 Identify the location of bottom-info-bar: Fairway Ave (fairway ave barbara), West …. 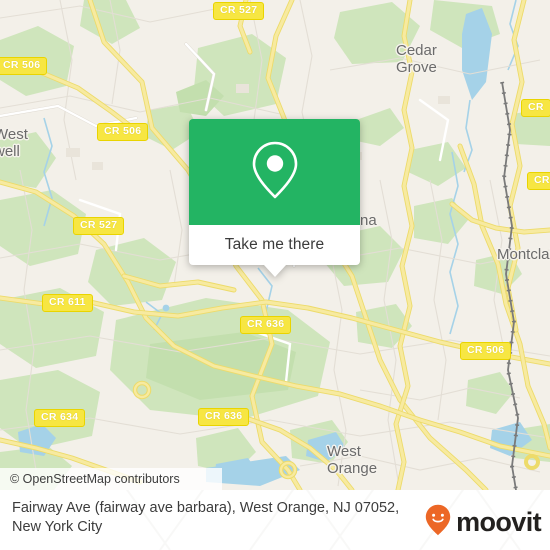
(275, 520).